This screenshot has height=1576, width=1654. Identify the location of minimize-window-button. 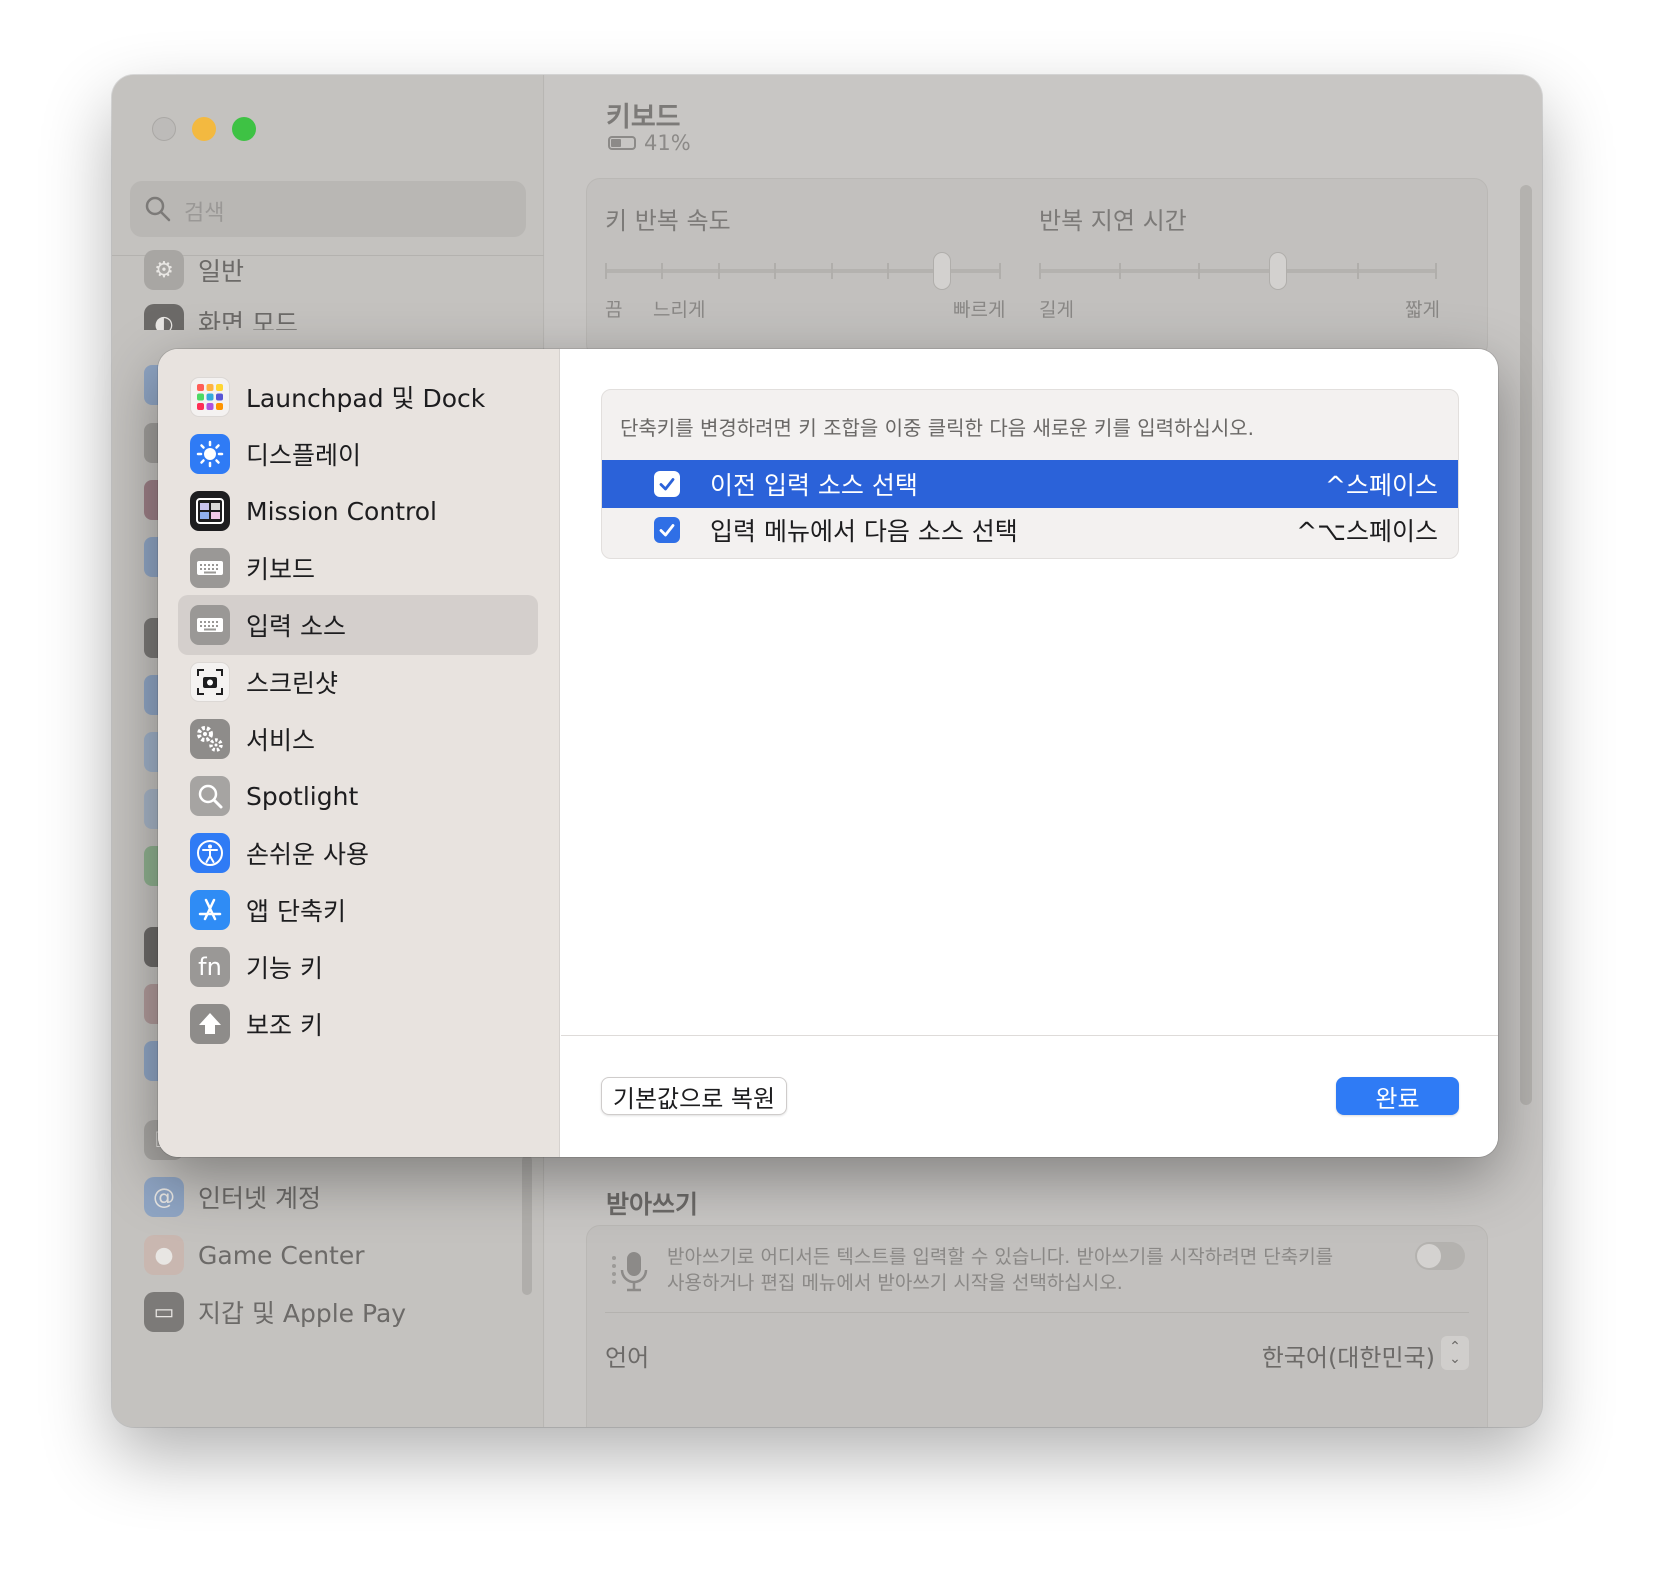
(204, 129).